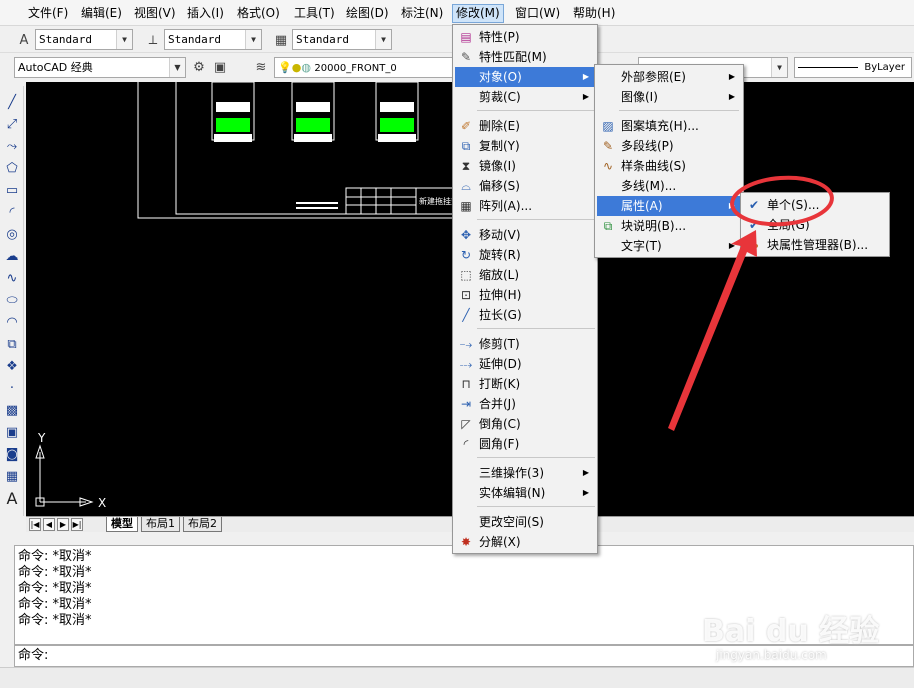  Describe the element at coordinates (712, 330) in the screenshot. I see `annotation-arrow` at that location.